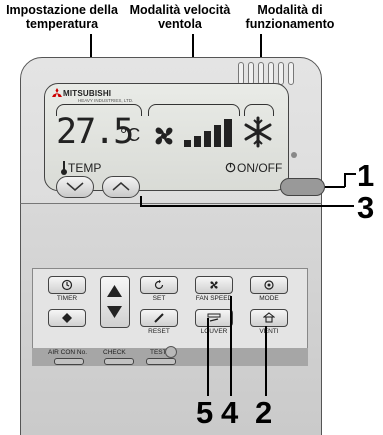  Describe the element at coordinates (269, 331) in the screenshot. I see `venti-label: VENTI` at that location.